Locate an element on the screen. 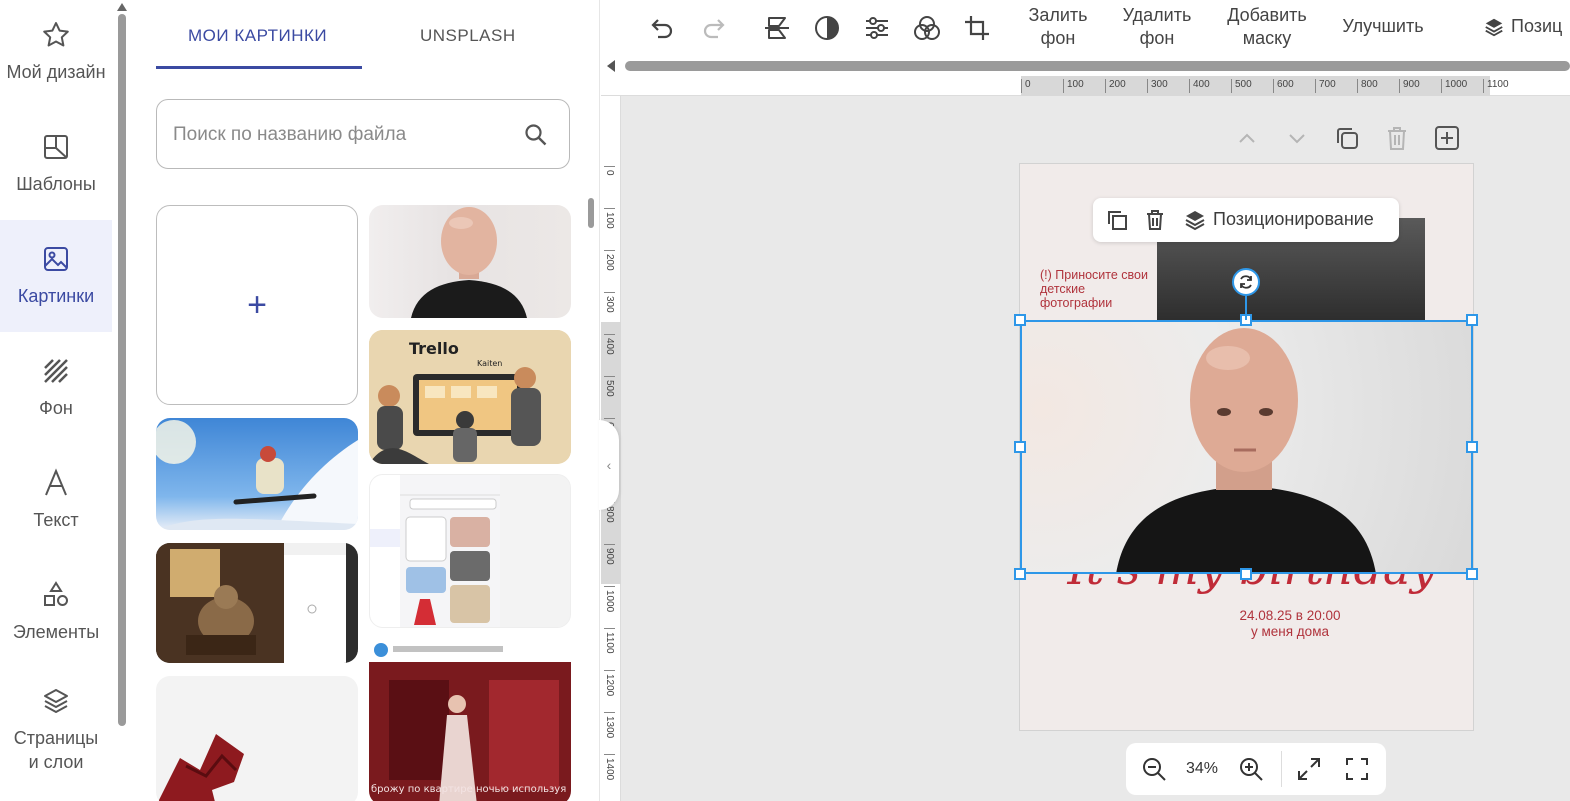 The image size is (1570, 801). add-page-button is located at coordinates (1447, 139).